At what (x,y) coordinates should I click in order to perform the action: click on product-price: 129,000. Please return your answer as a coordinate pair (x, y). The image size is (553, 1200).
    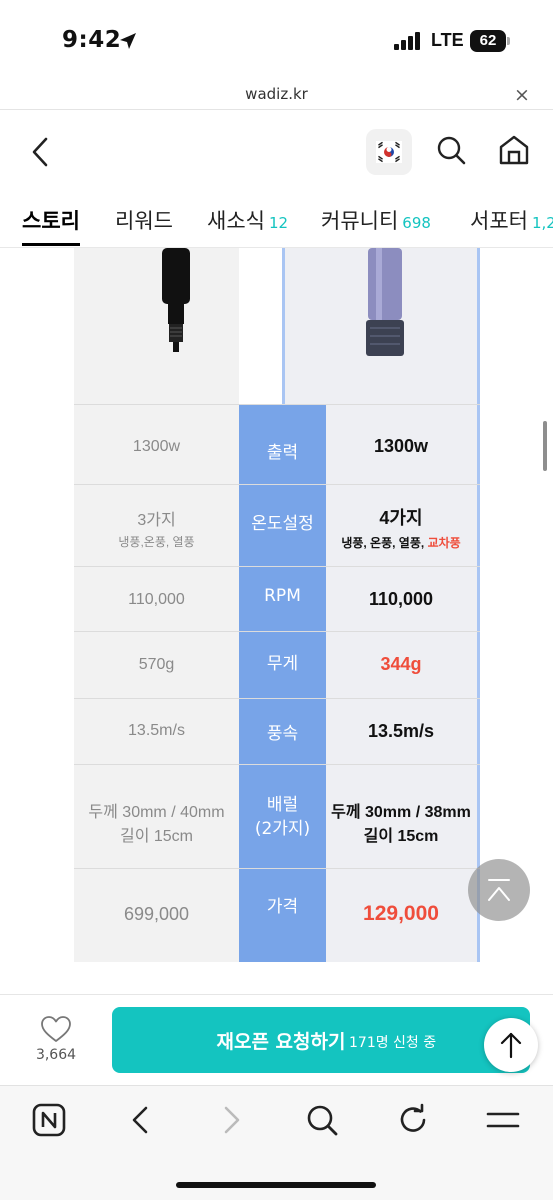
    Looking at the image, I should click on (401, 913).